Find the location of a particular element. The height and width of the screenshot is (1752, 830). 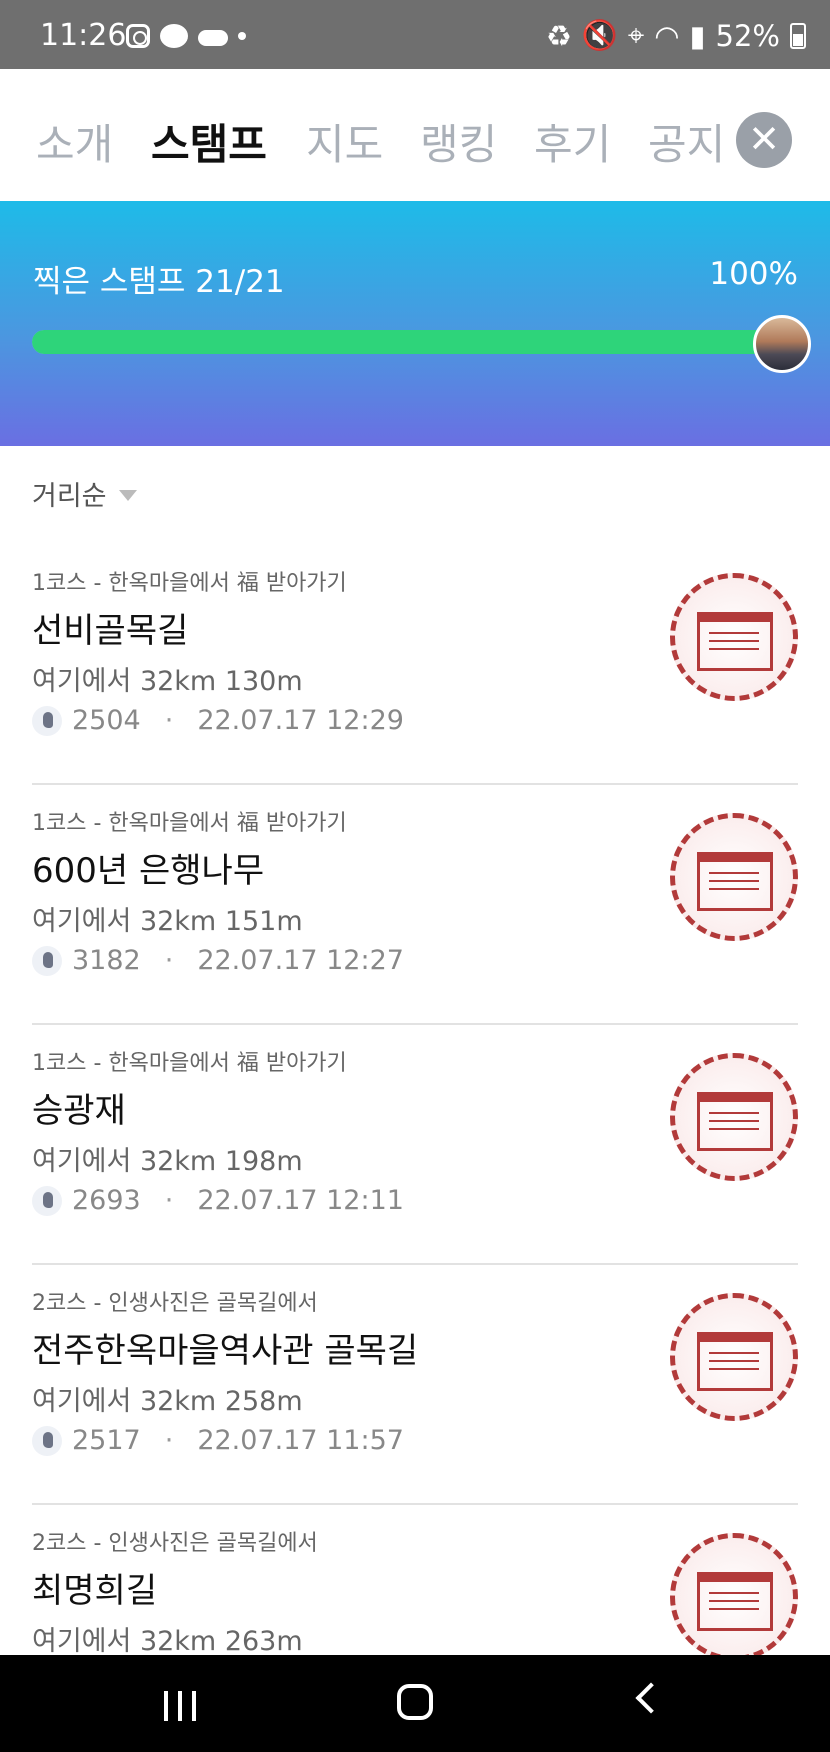

place-name: 600년 은행나무 is located at coordinates (148, 871).